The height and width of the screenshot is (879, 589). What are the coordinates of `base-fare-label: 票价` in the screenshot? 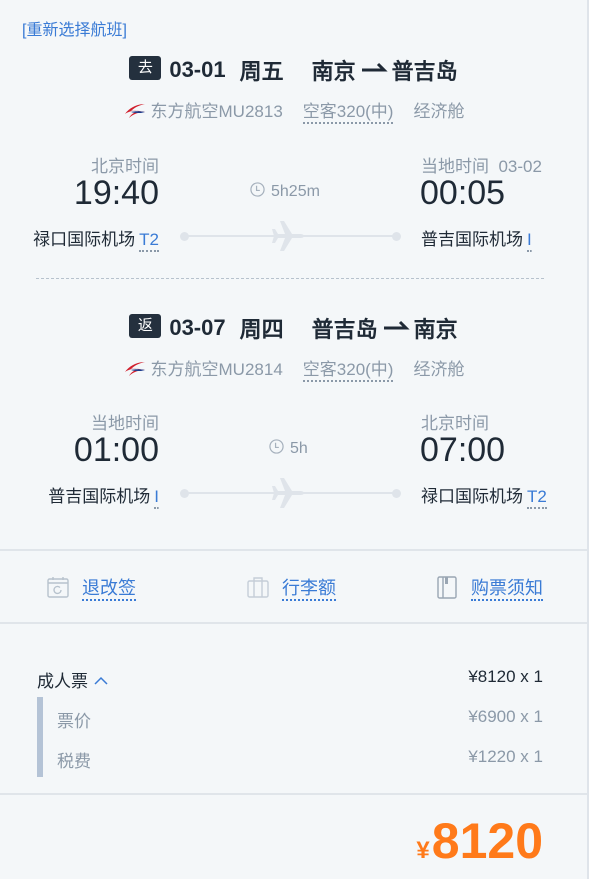 It's located at (74, 721).